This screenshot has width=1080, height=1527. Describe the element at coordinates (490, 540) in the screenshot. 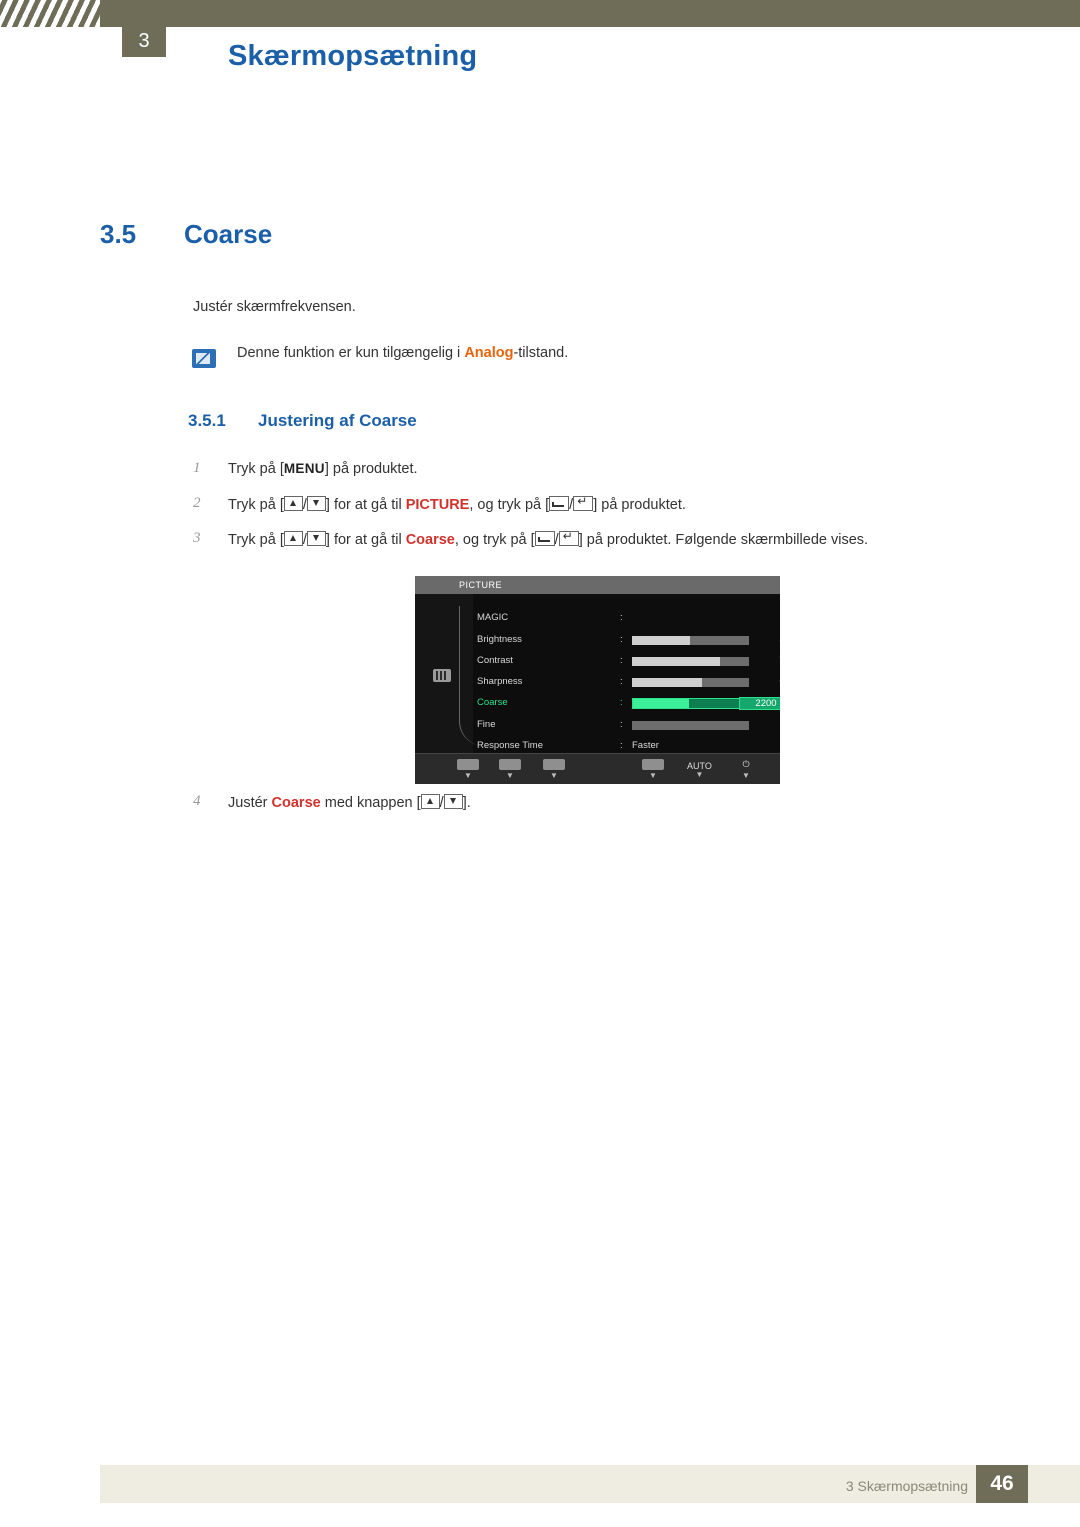

I see `step3-mid2: , og tryk på` at that location.